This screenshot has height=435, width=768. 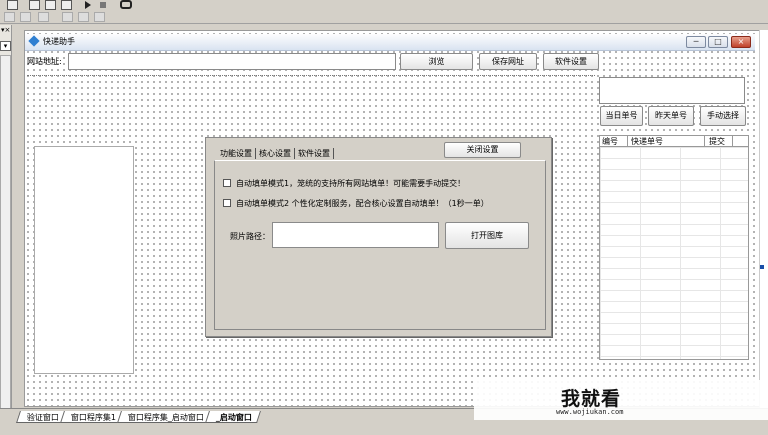 I want to click on table-column-header: 编号, so click(x=610, y=141).